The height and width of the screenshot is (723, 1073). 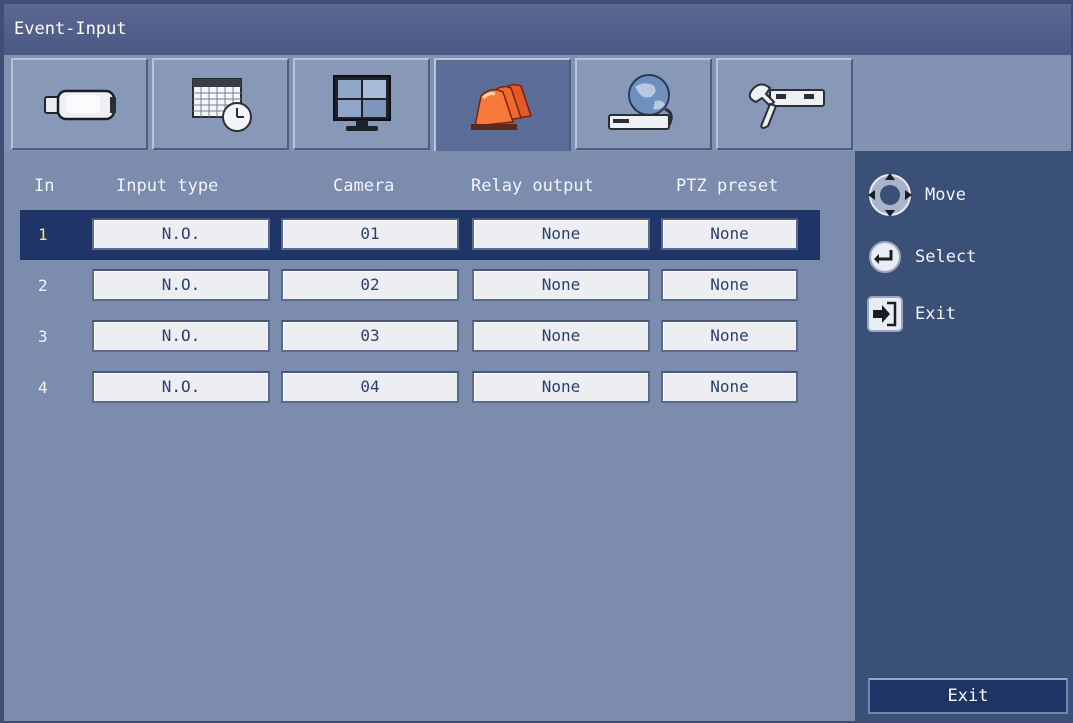 What do you see at coordinates (968, 696) in the screenshot?
I see `exit-button: Exit` at bounding box center [968, 696].